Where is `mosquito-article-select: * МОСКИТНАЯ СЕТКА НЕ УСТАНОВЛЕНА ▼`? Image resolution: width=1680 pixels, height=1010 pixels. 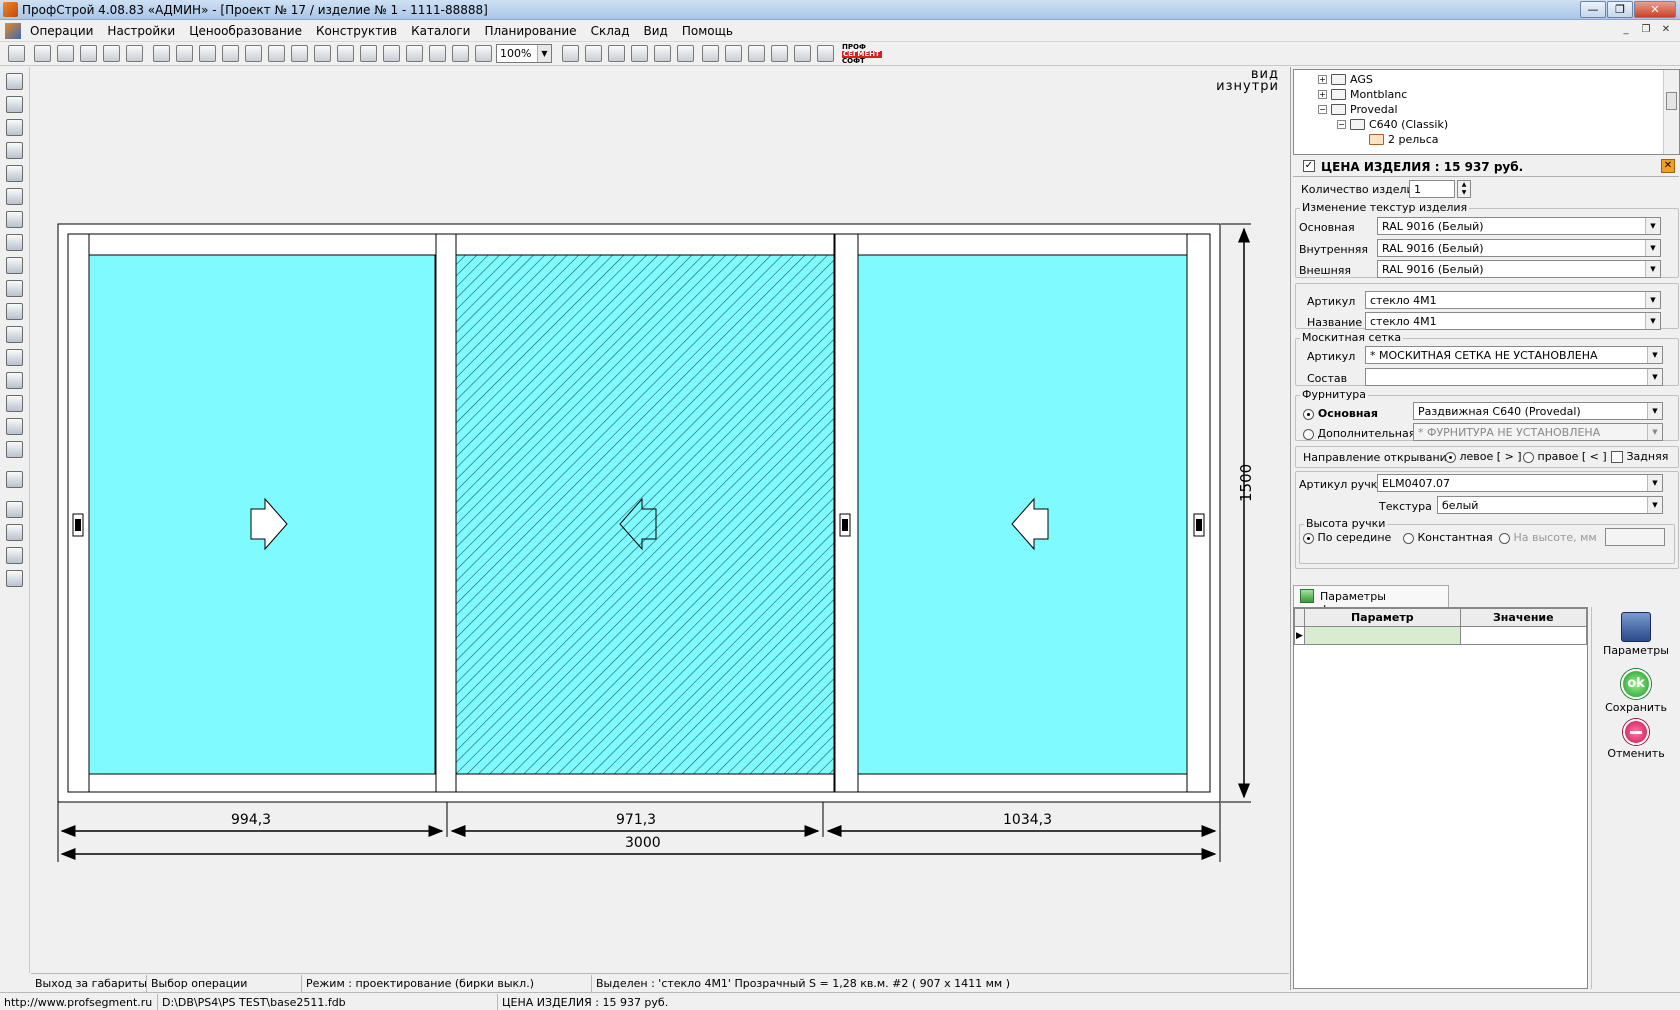
mosquito-article-select: * МОСКИТНАЯ СЕТКА НЕ УСТАНОВЛЕНА ▼ is located at coordinates (1514, 355).